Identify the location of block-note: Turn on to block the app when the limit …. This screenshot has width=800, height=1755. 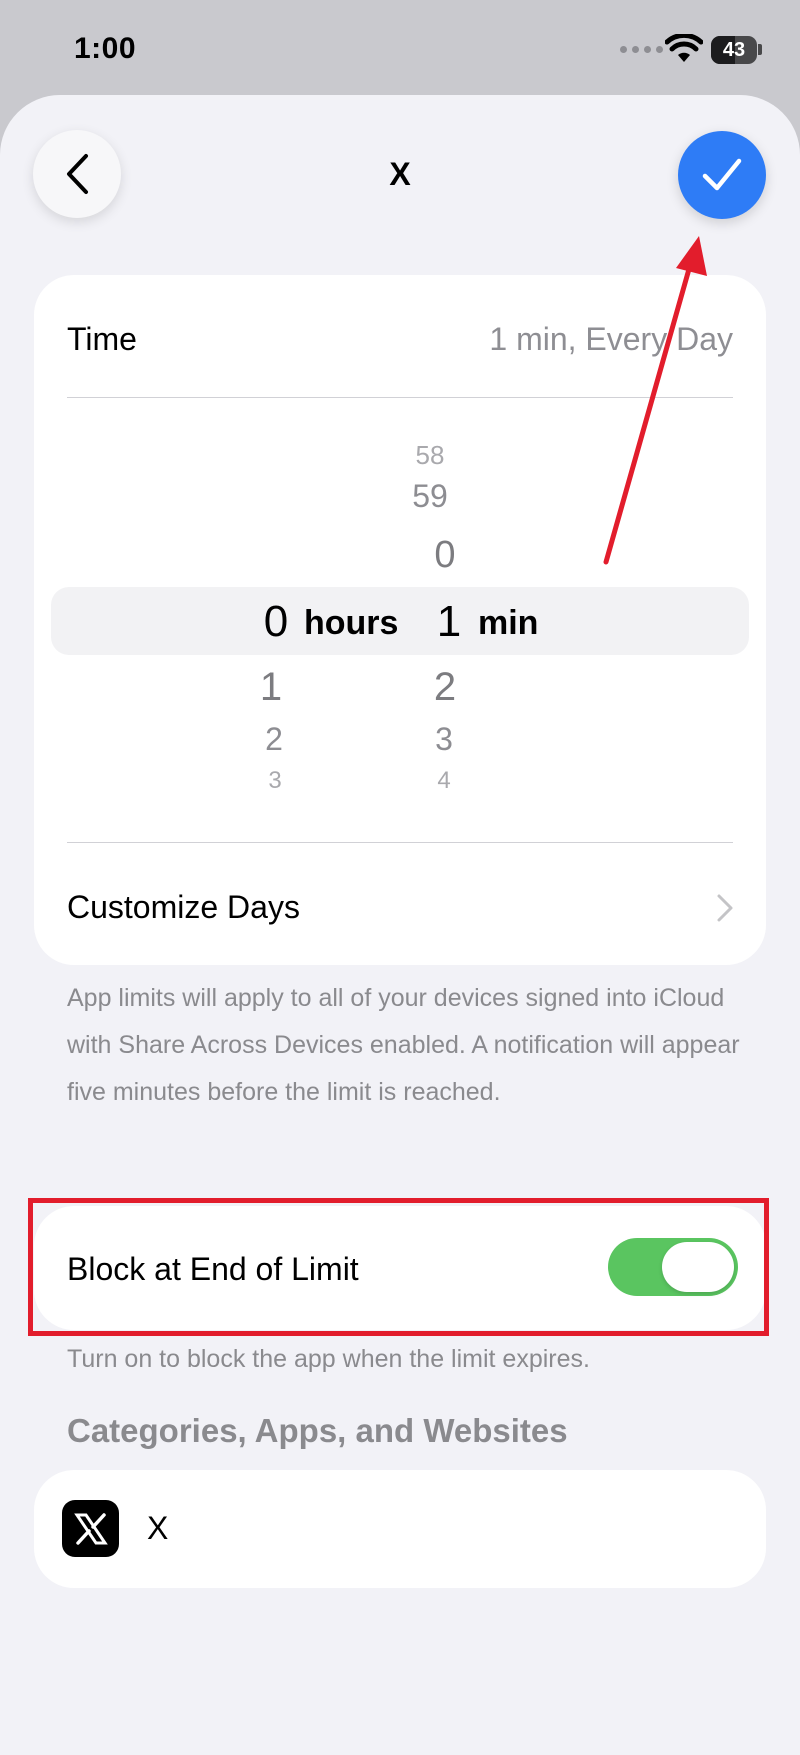
(328, 1359).